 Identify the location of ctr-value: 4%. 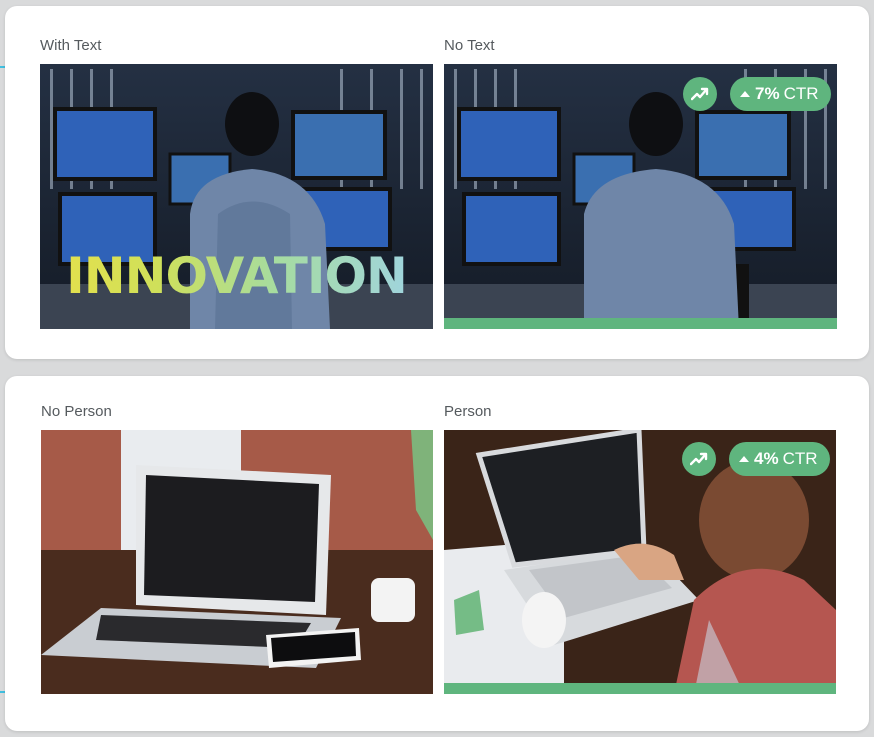
(766, 458).